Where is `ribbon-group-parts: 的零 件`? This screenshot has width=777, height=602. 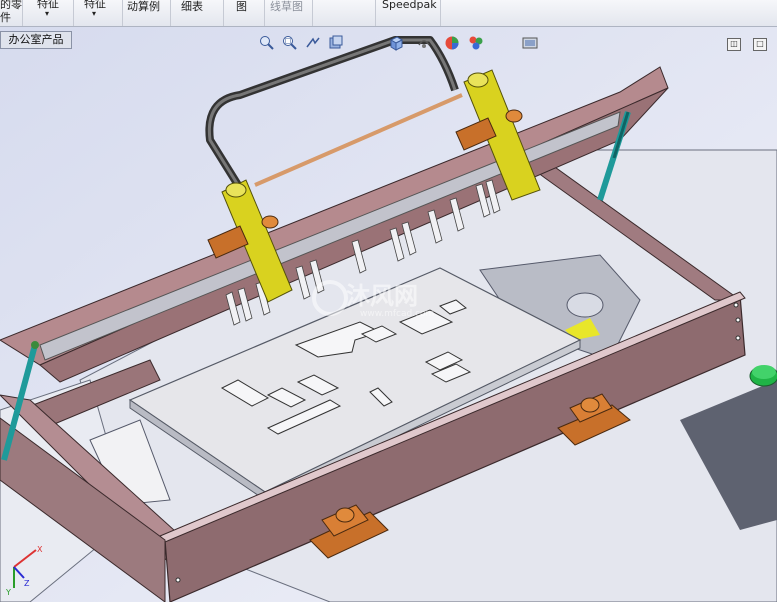
ribbon-group-parts: 的零 件 is located at coordinates (11, 13).